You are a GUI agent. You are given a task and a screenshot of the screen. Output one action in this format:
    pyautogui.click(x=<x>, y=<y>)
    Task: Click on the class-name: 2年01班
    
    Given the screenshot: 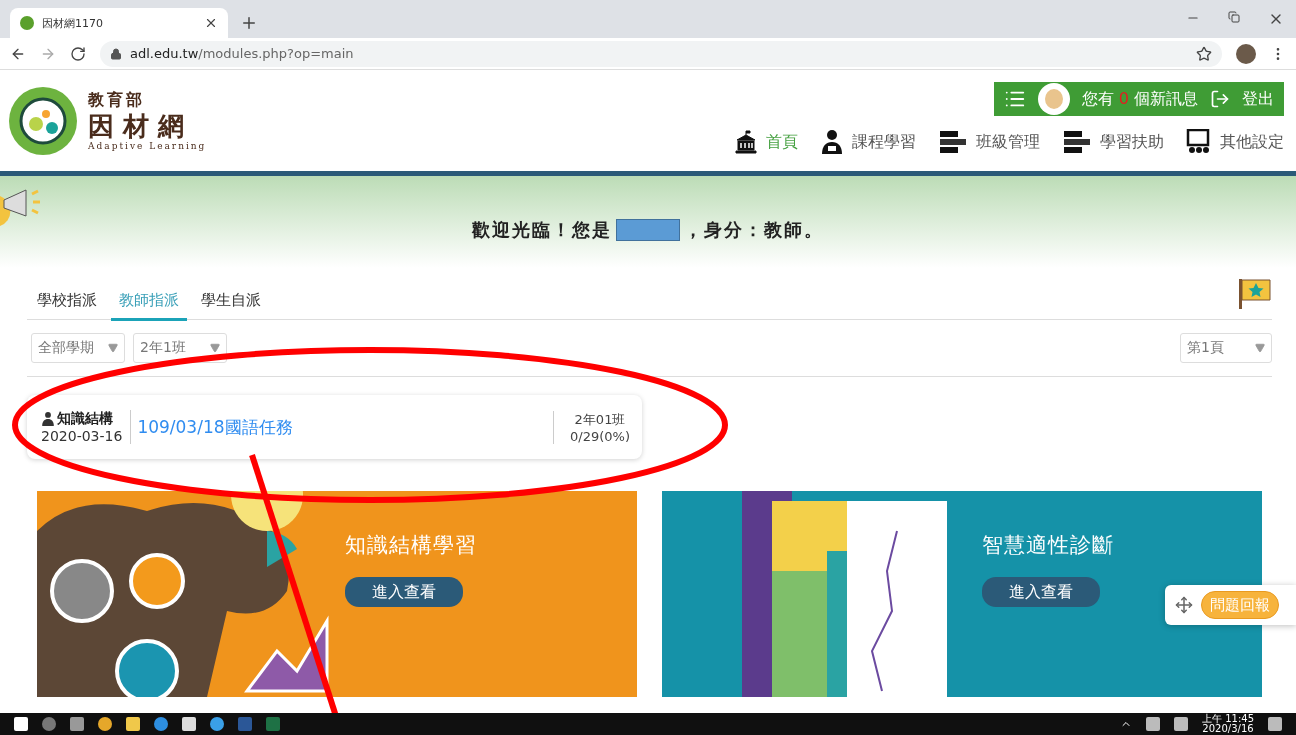 What is the action you would take?
    pyautogui.click(x=600, y=419)
    